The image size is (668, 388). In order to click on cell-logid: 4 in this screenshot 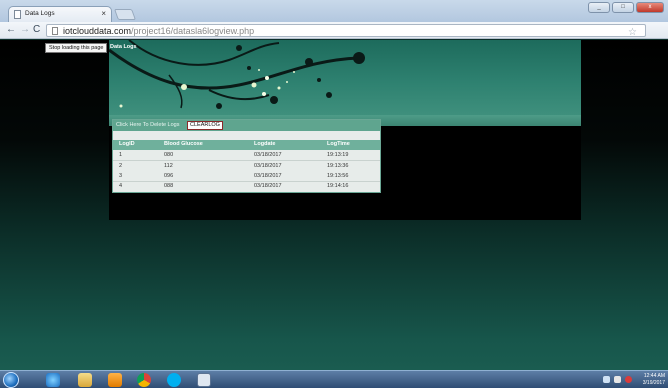, I will do `click(121, 186)`.